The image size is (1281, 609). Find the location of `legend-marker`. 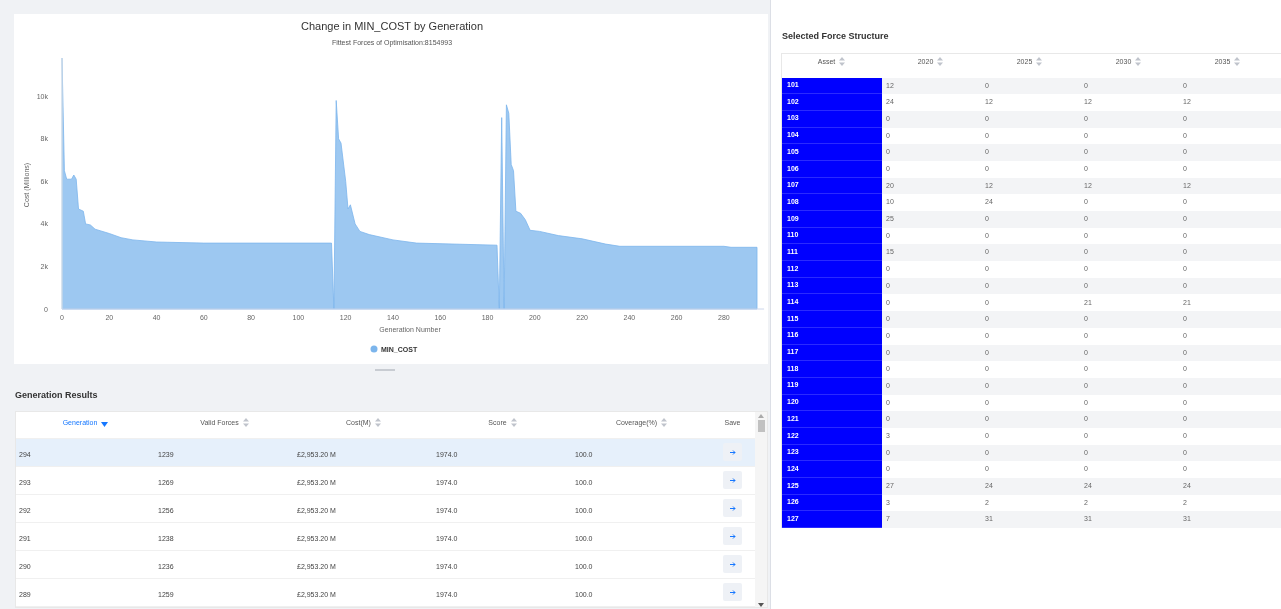

legend-marker is located at coordinates (374, 349).